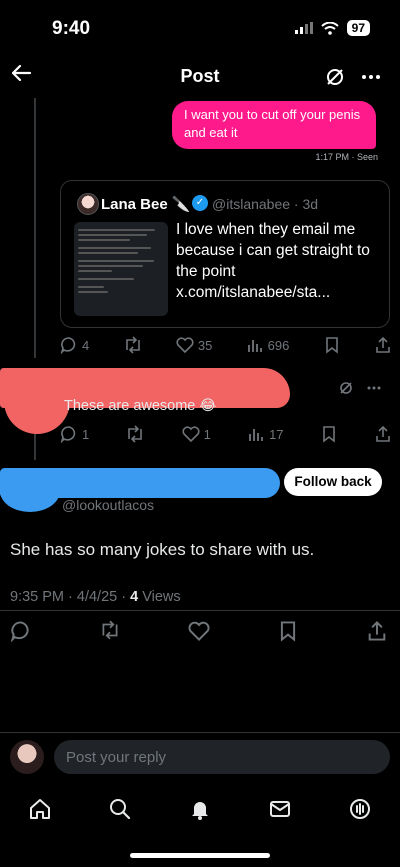  I want to click on battery-indicator: 97, so click(358, 28).